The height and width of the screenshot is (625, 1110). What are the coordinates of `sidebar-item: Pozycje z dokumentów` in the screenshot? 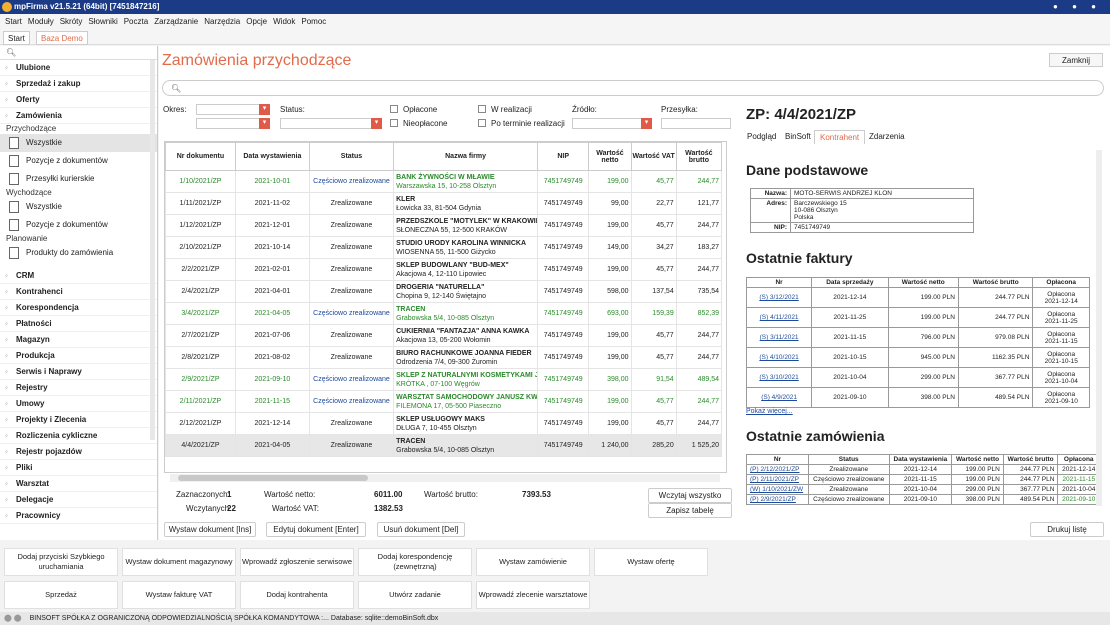 It's located at (78, 225).